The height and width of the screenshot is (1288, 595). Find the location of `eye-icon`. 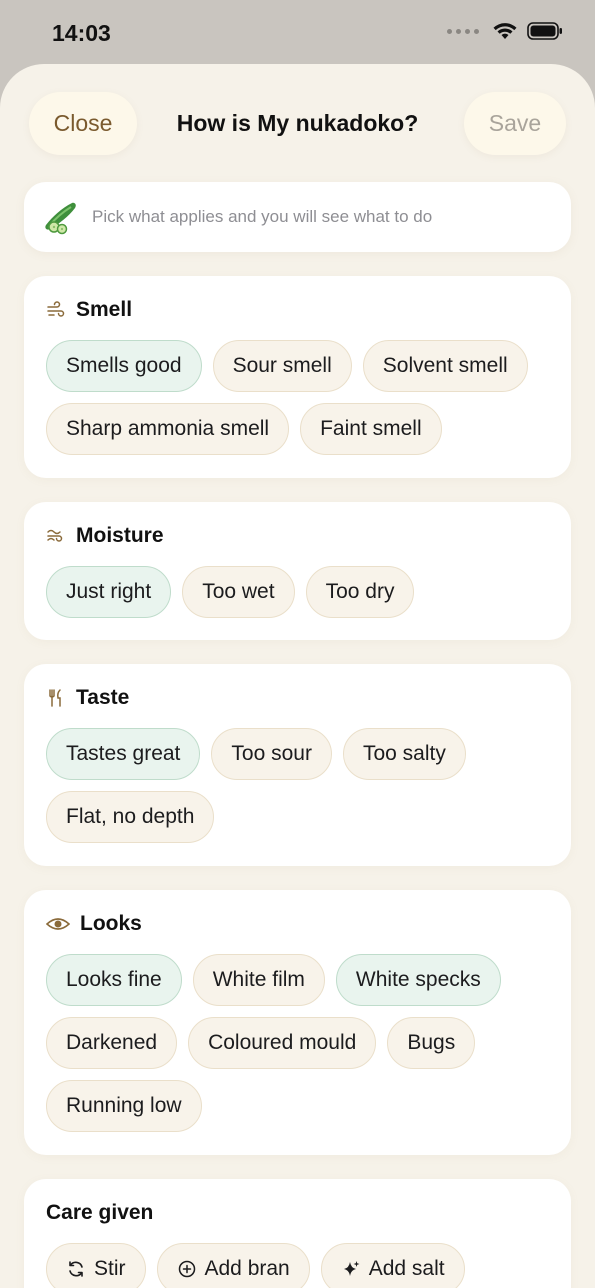

eye-icon is located at coordinates (58, 924).